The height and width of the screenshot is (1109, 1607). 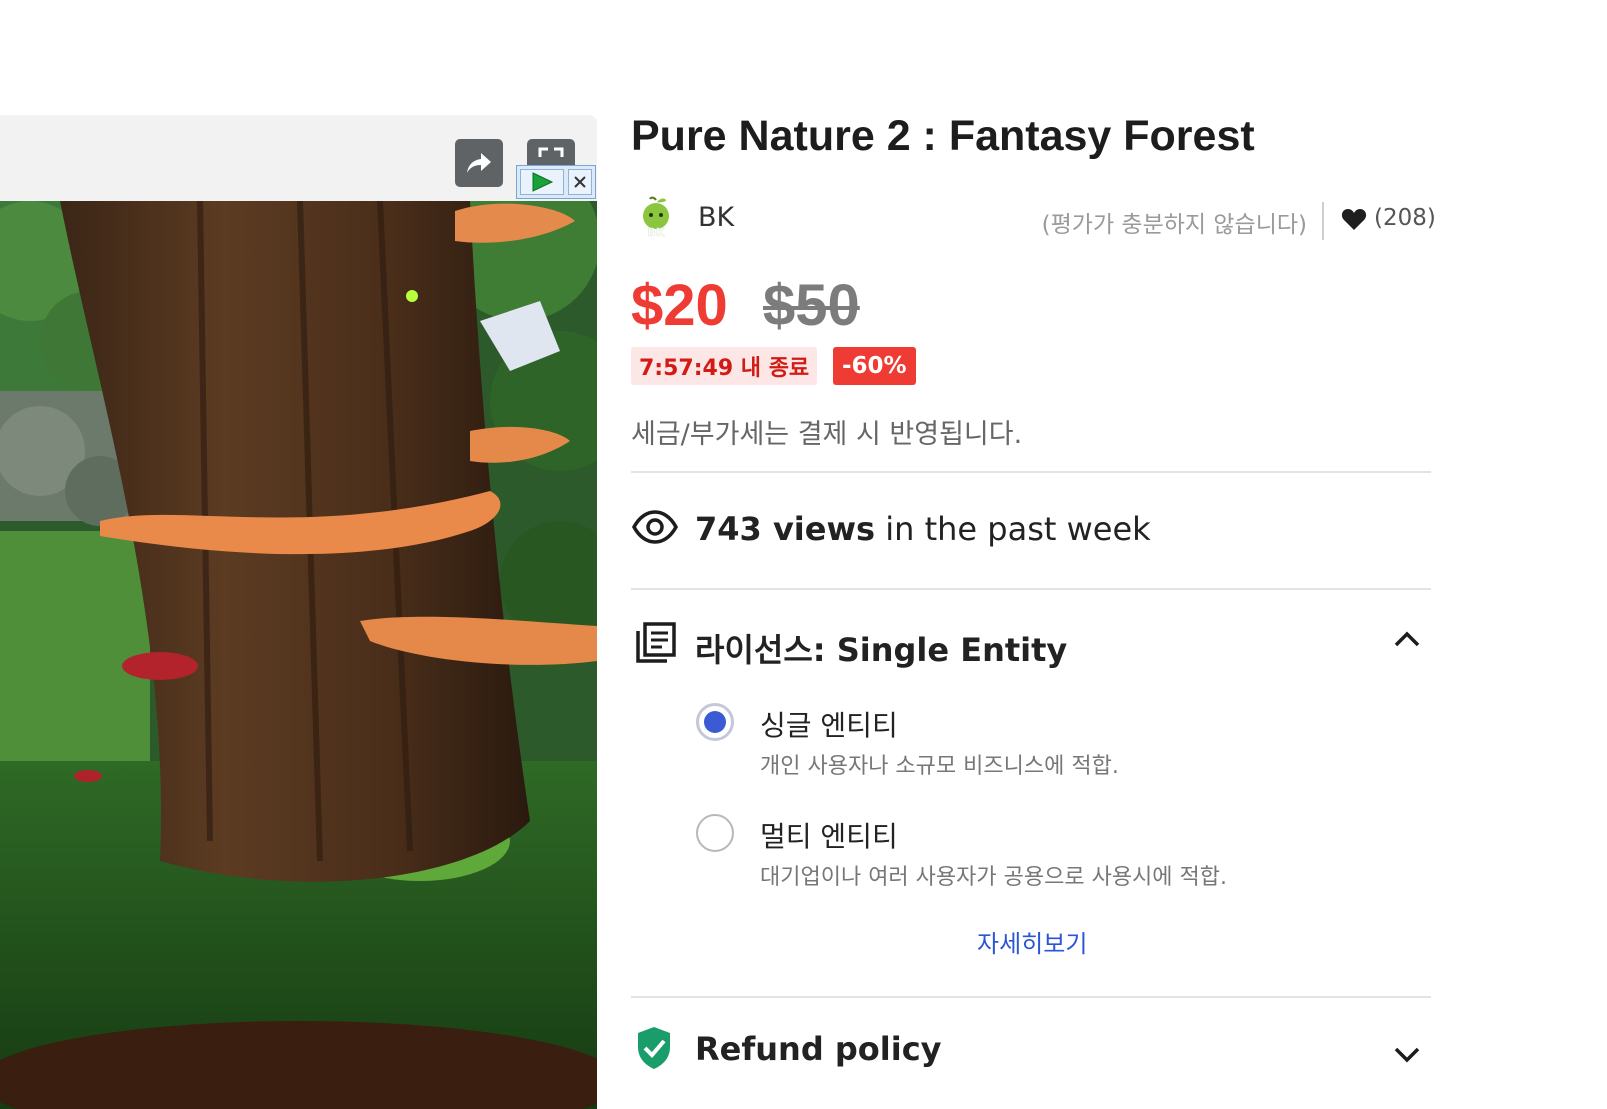 I want to click on tax-note: 세금/부가세는 결제 시 반영됩니다., so click(x=827, y=434).